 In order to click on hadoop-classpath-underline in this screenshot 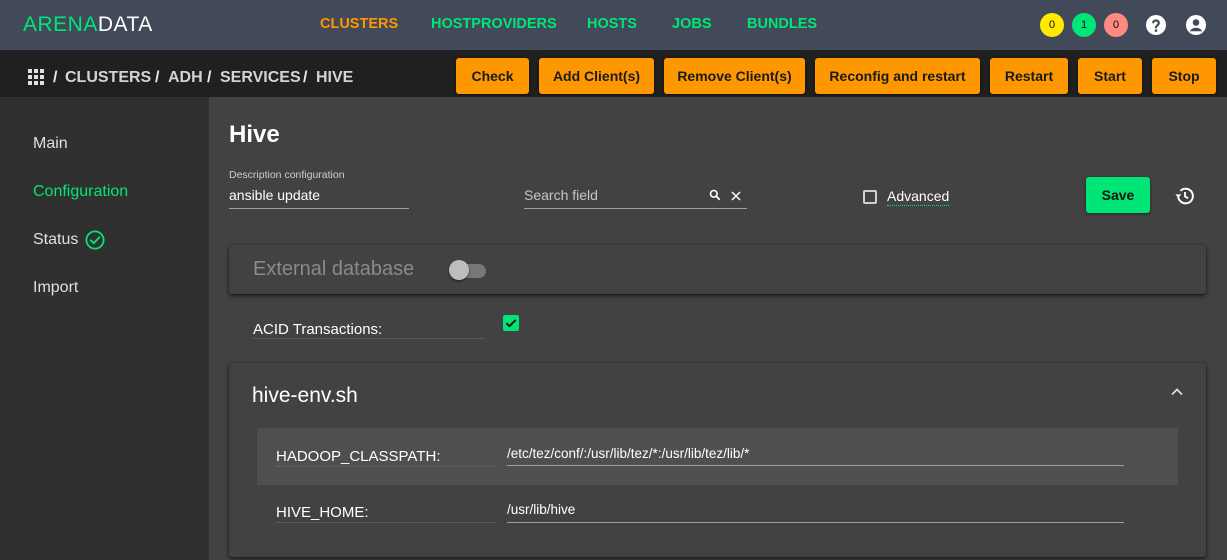, I will do `click(815, 465)`.